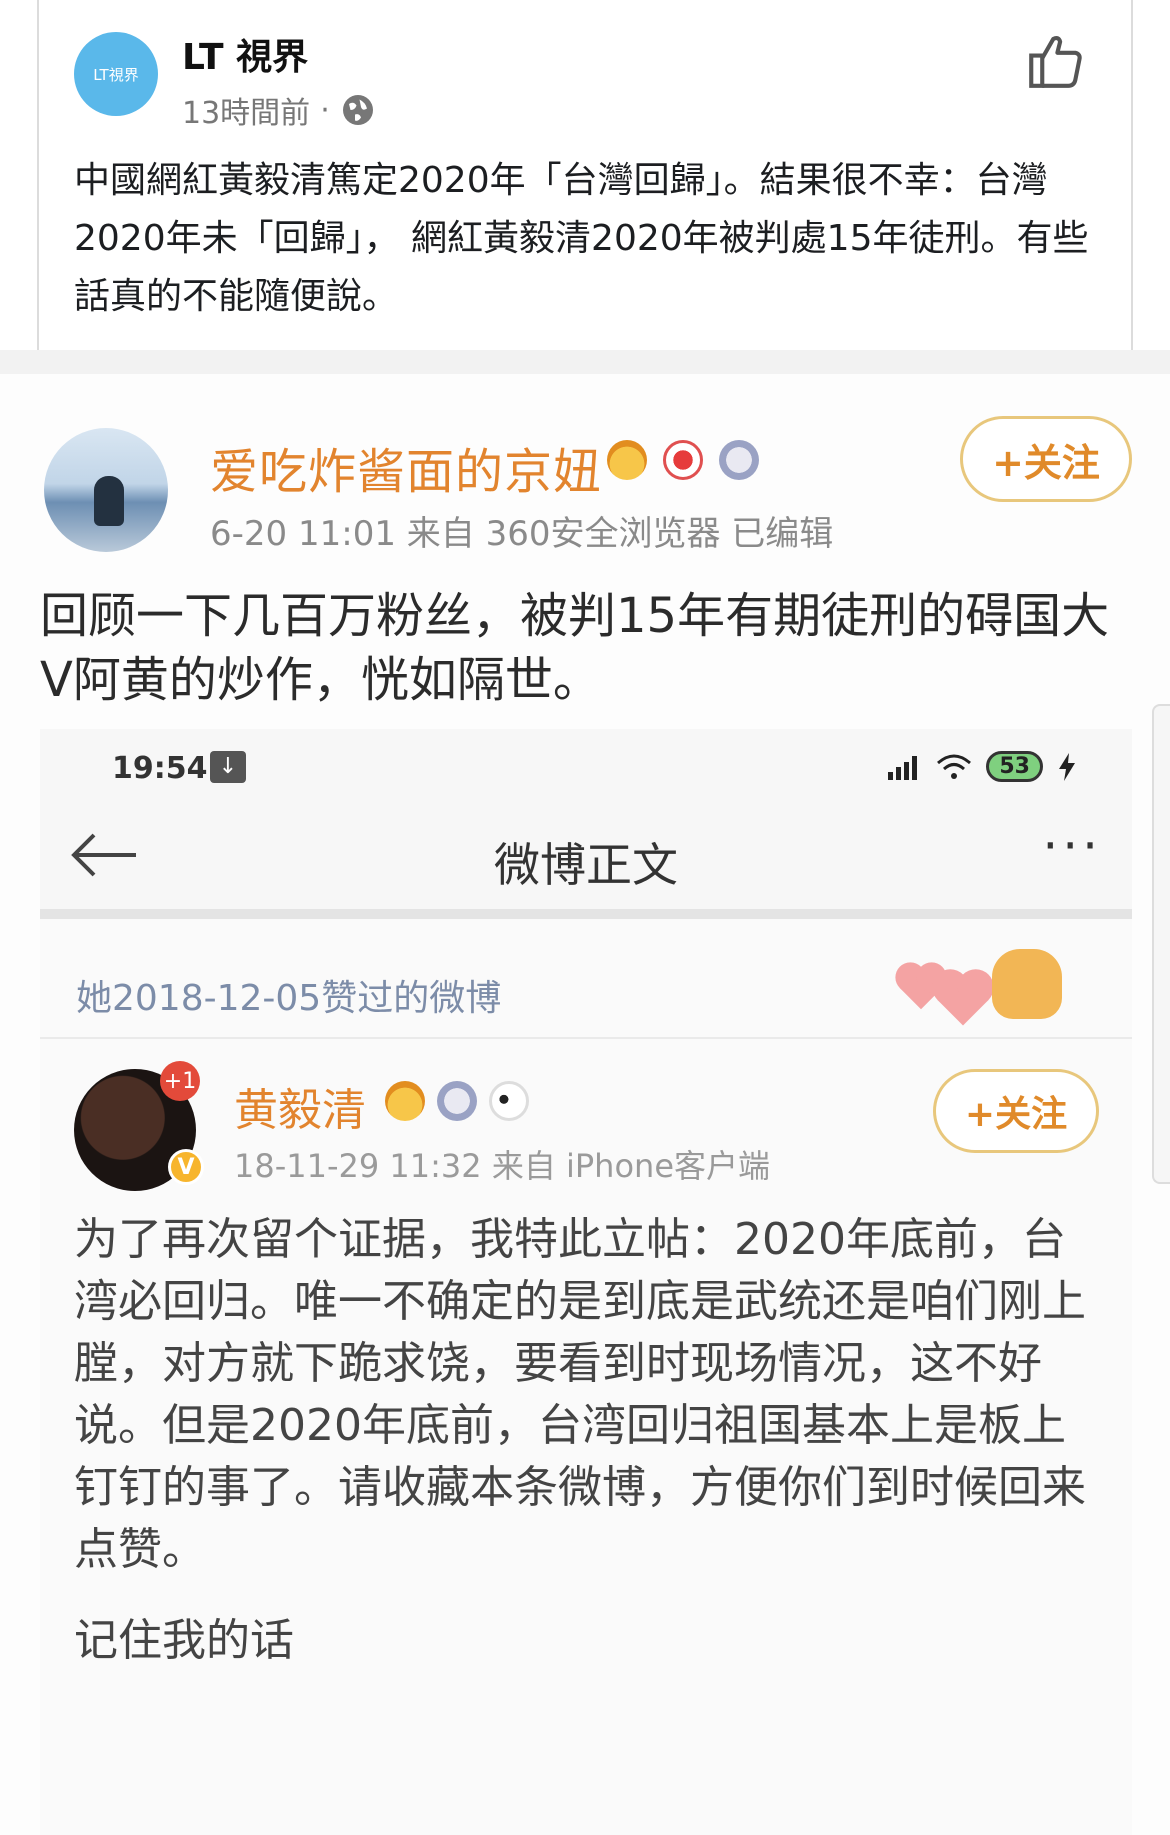  I want to click on hearts-icon, so click(940, 987).